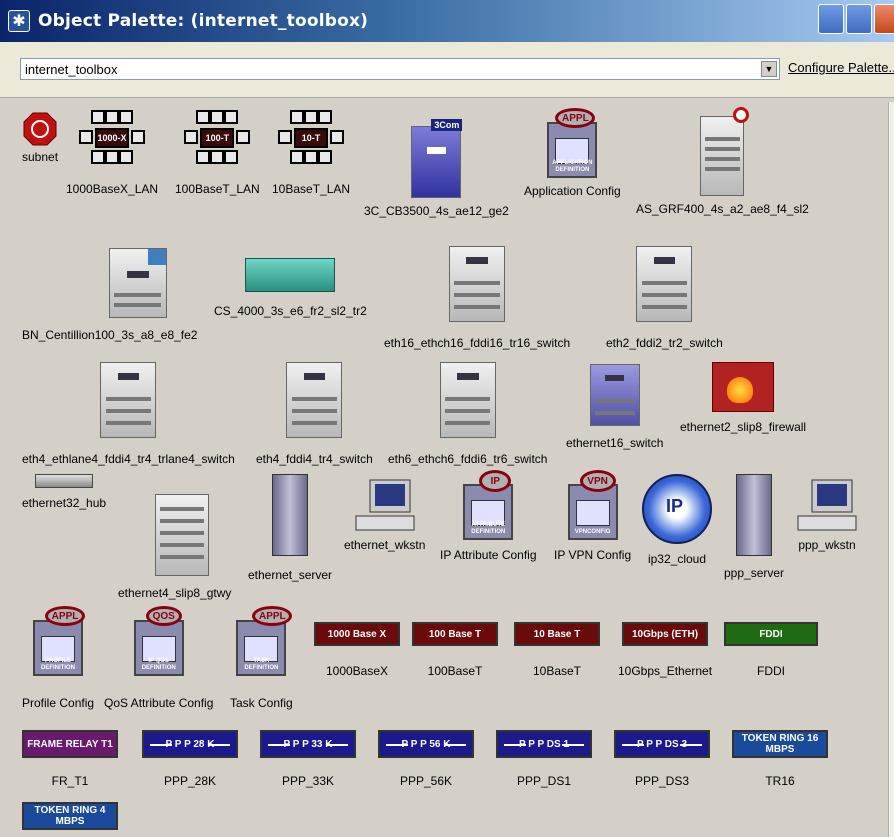  Describe the element at coordinates (780, 759) in the screenshot. I see `palette-item-link-tr16: TOKEN RING 16 MBPS TR16` at that location.